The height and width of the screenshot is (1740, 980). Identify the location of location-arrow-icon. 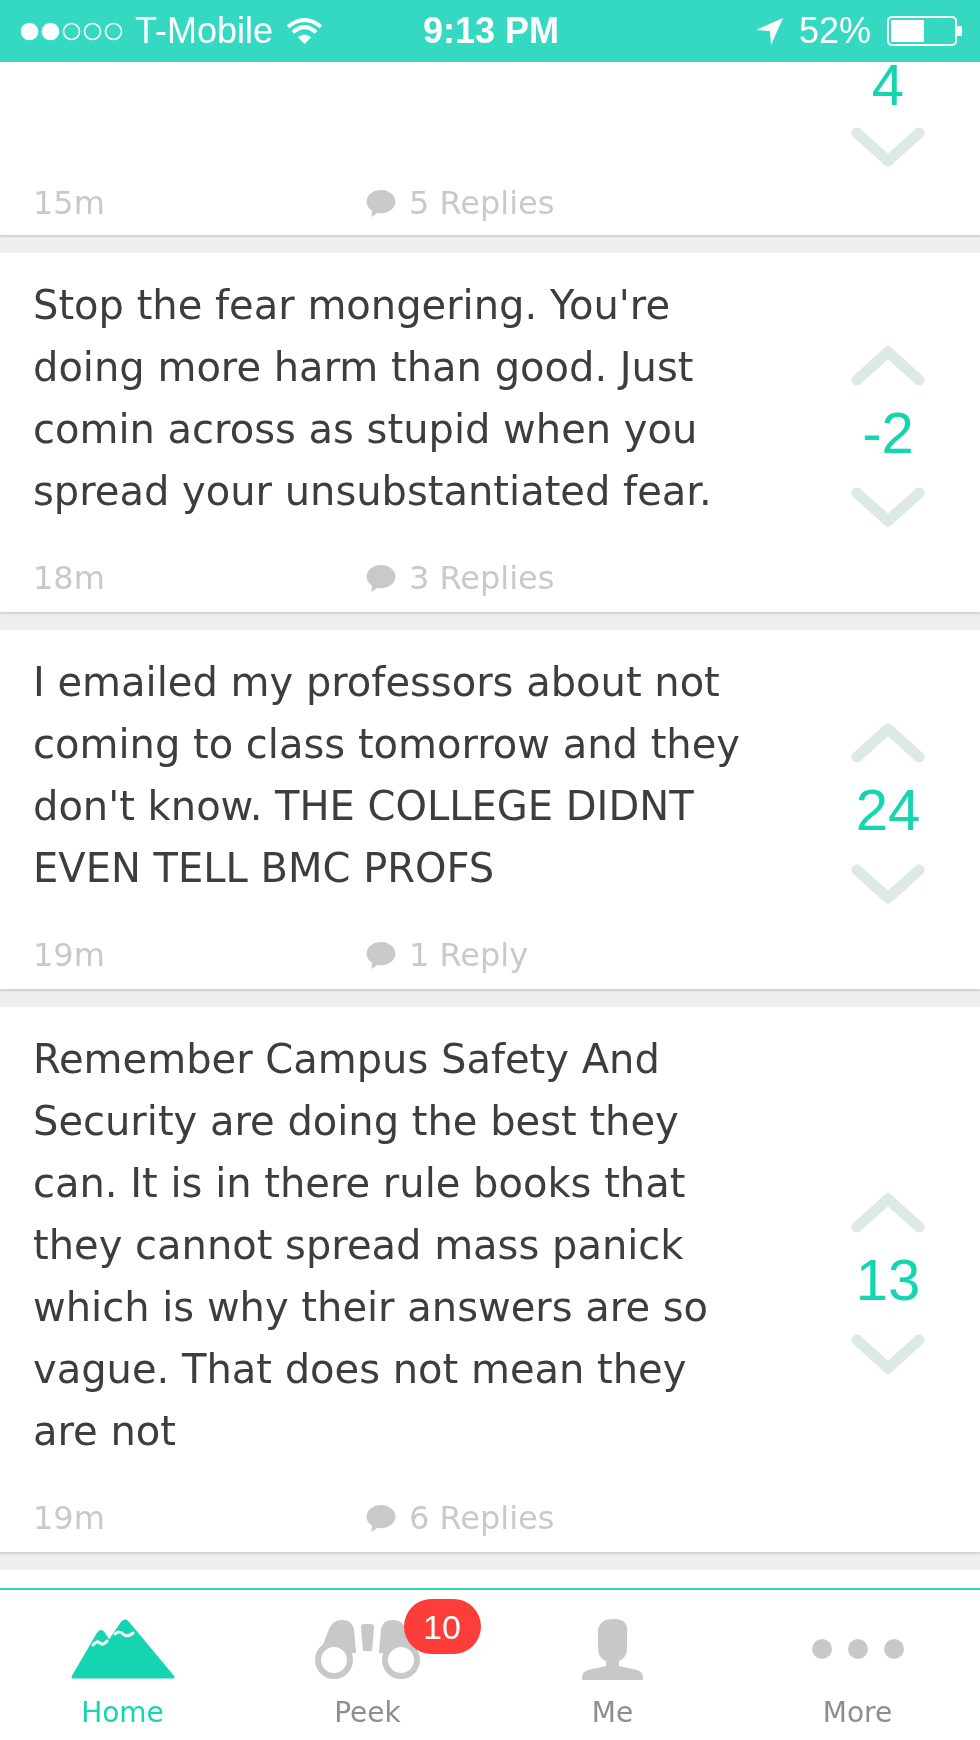
(769, 31).